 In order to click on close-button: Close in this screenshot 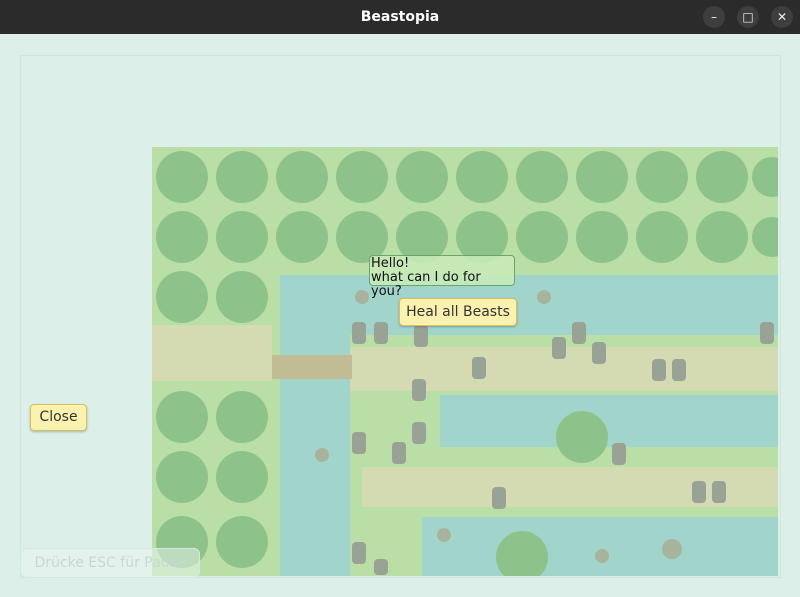, I will do `click(58, 417)`.